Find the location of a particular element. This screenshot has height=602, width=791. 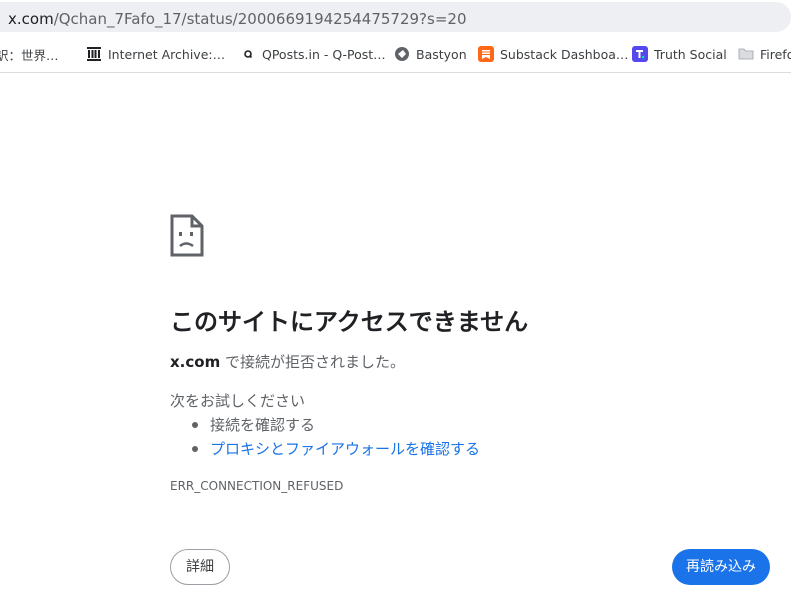

sad-document-icon is located at coordinates (187, 235).